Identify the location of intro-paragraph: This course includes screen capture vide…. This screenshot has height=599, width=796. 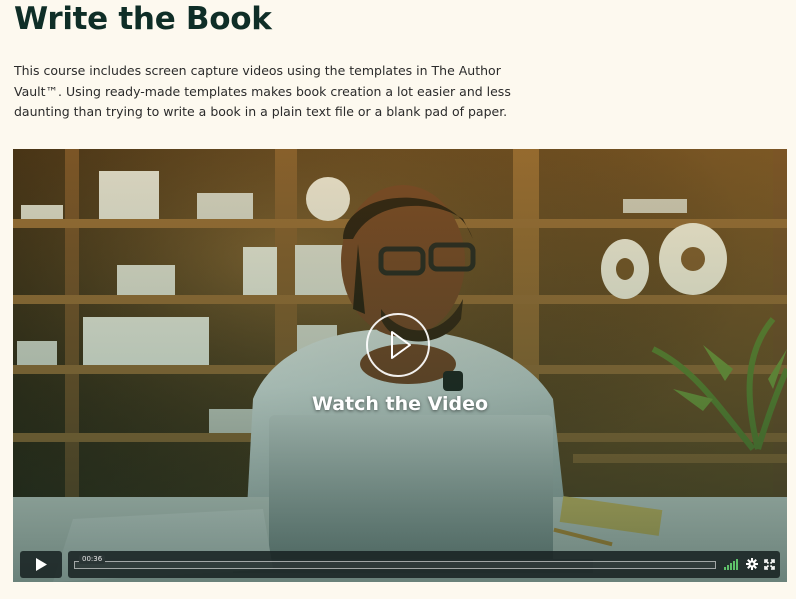
(262, 91).